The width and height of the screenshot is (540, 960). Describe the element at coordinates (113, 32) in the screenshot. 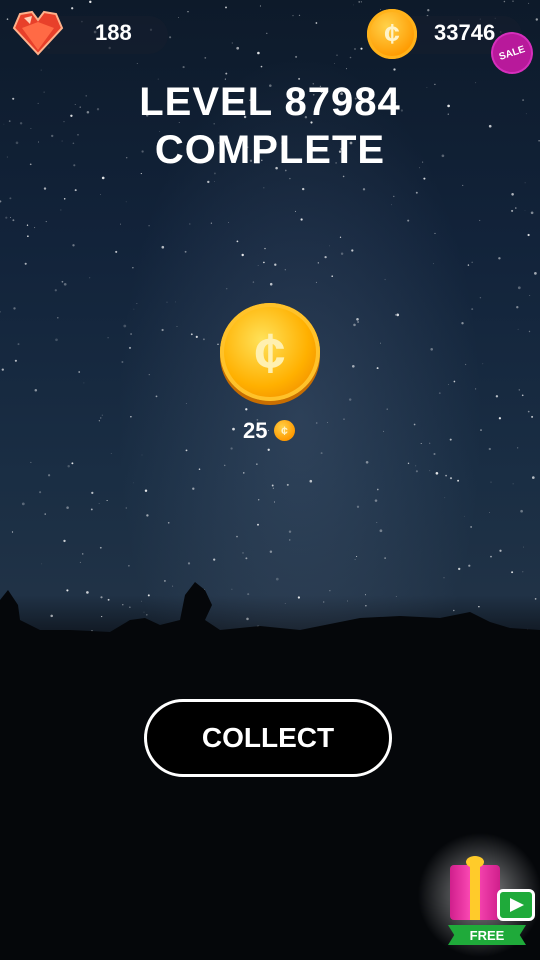

I see `gem-count: 188` at that location.